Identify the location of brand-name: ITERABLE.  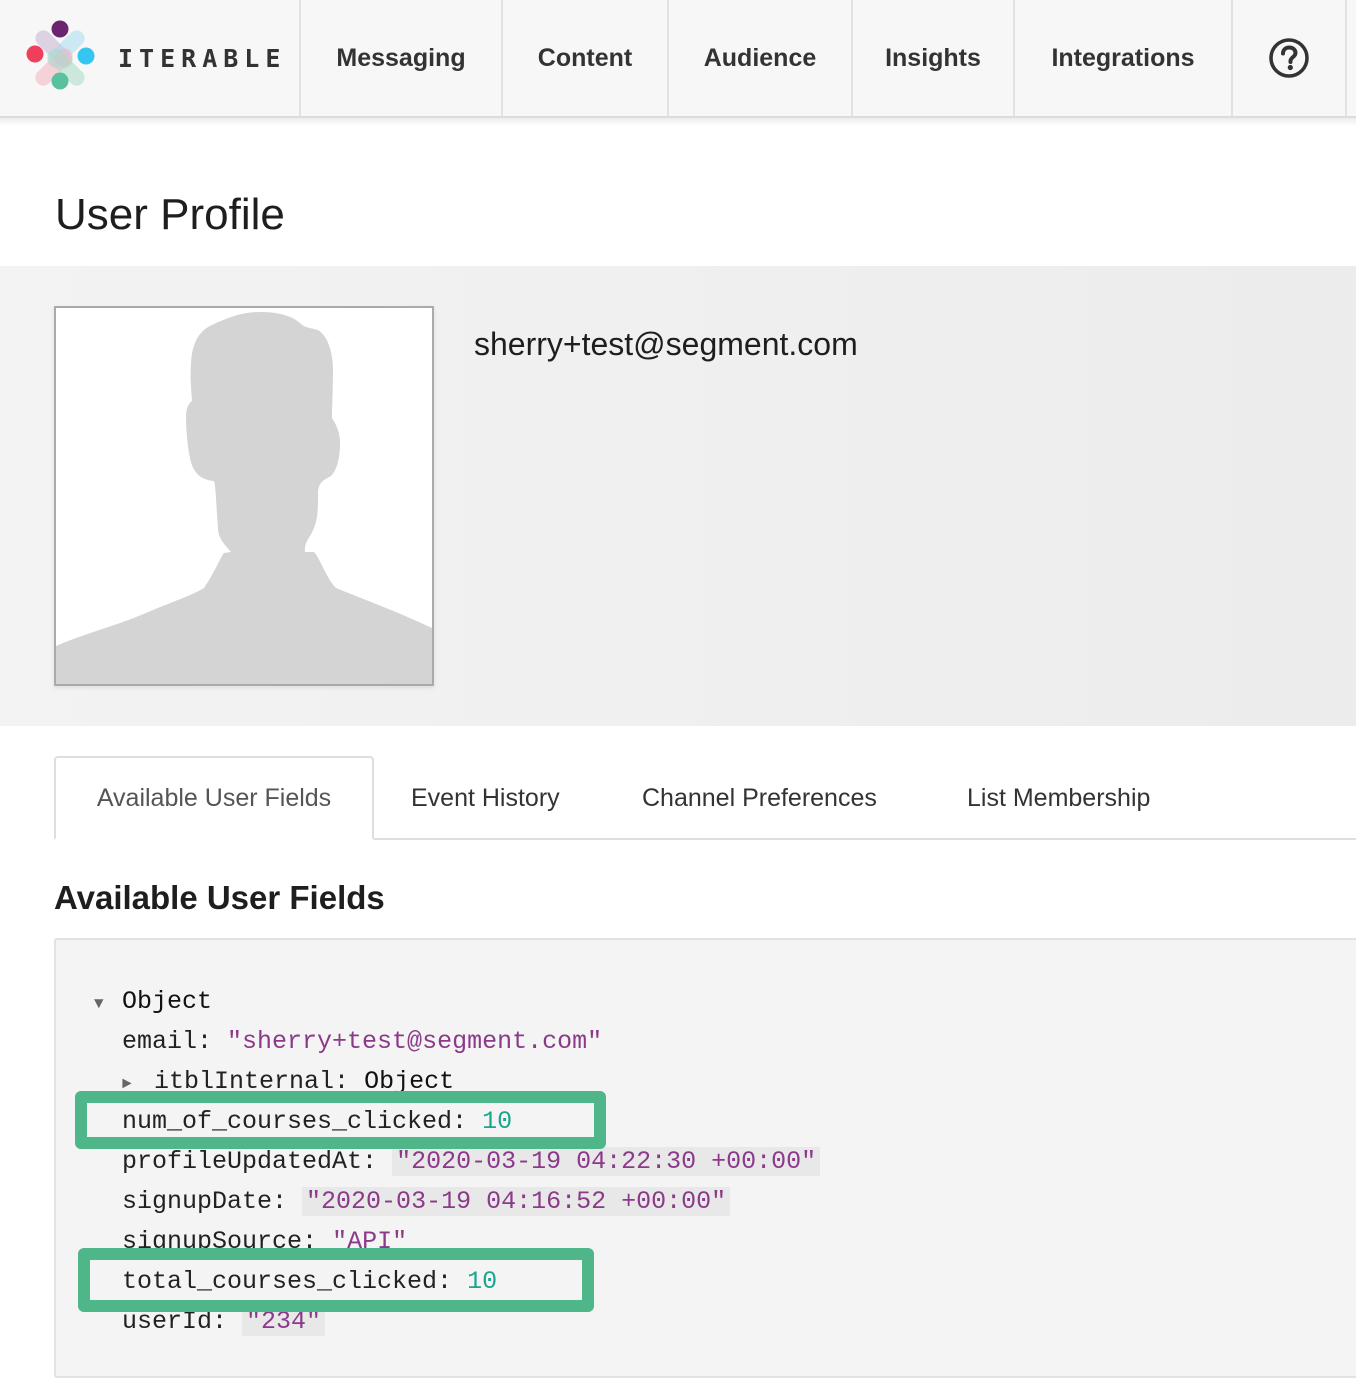
(202, 58).